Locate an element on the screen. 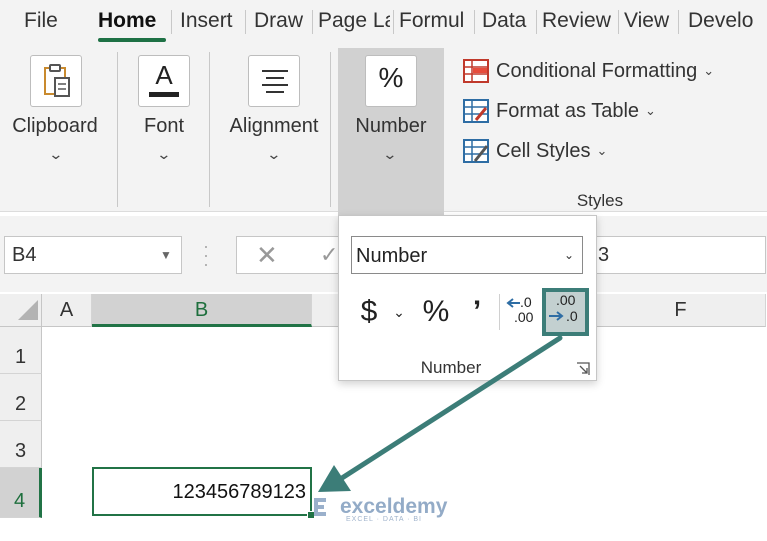 This screenshot has width=767, height=541. annotation-arrow is located at coordinates (440, 413).